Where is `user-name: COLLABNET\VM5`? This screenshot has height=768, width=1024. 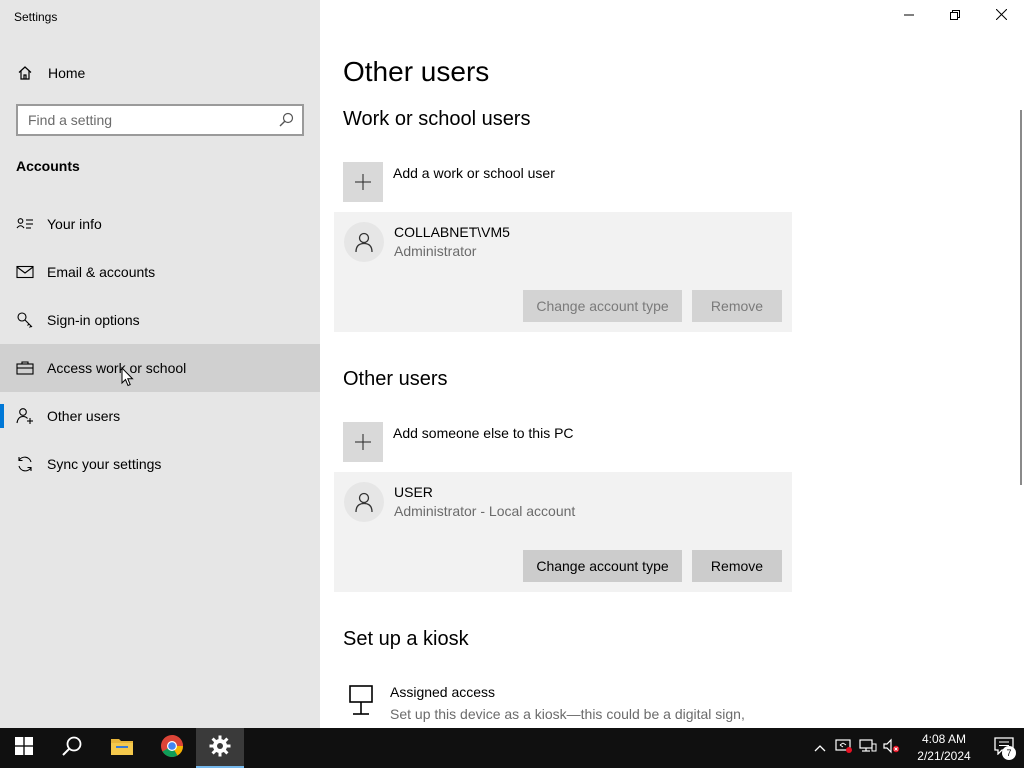 user-name: COLLABNET\VM5 is located at coordinates (452, 232).